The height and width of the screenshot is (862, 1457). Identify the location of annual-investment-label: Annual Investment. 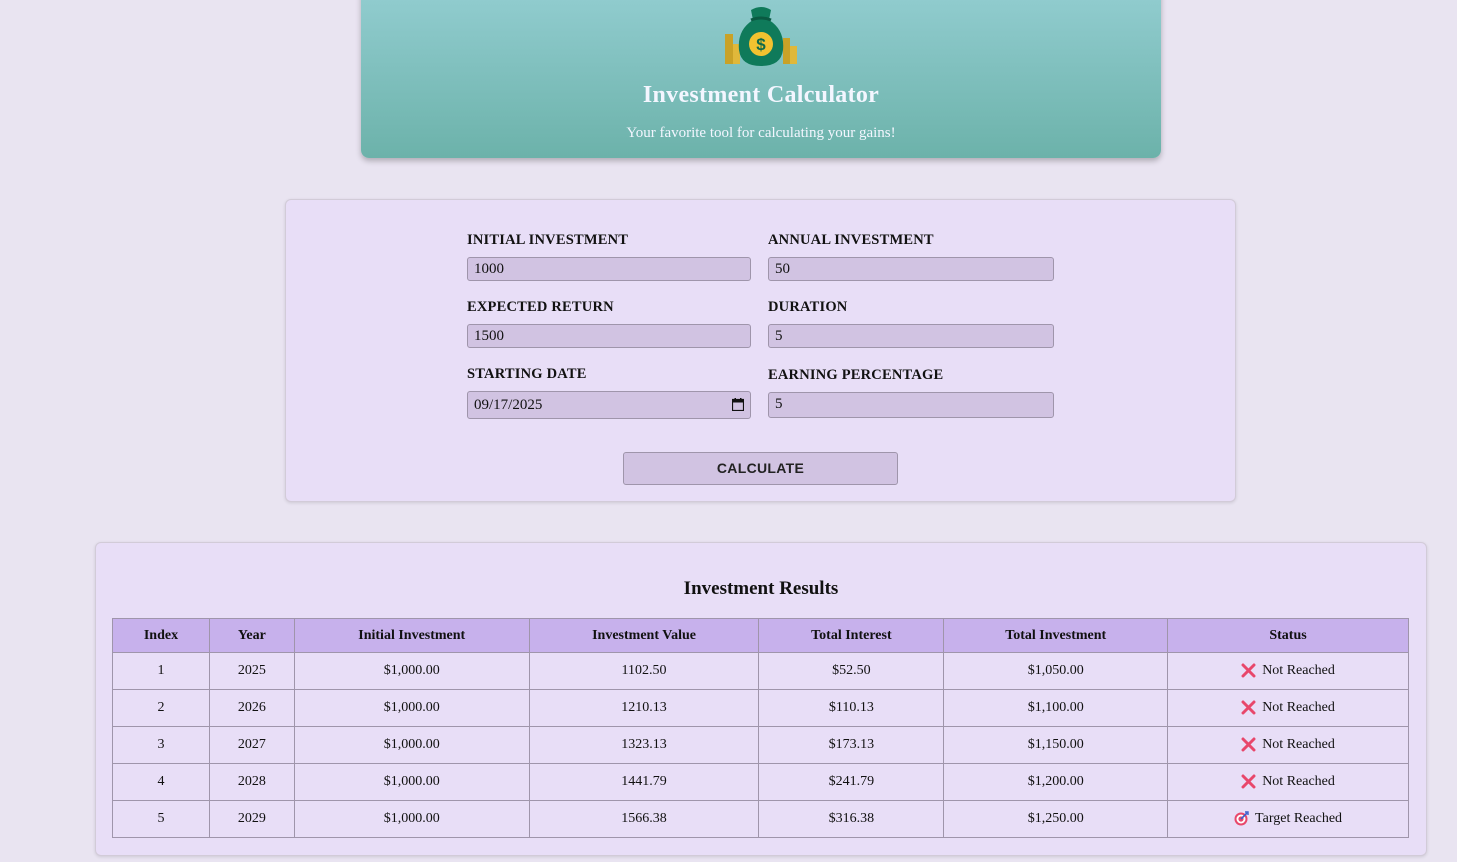
(851, 240).